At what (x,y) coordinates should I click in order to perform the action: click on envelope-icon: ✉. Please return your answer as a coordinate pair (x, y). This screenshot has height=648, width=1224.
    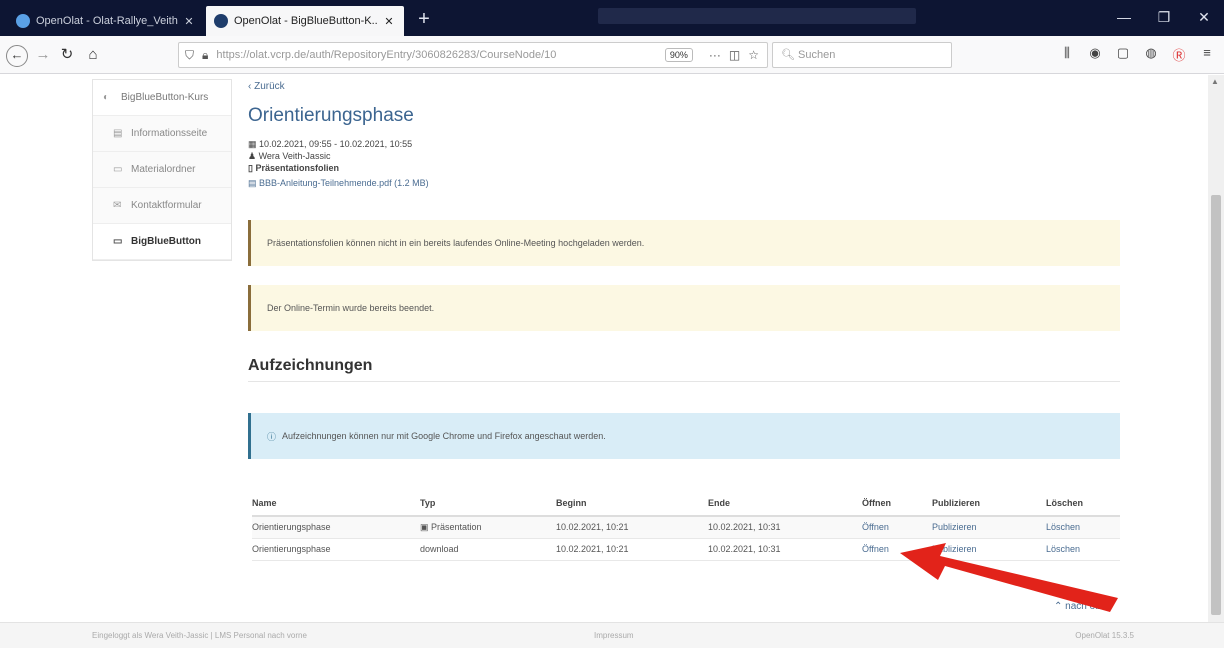
    Looking at the image, I should click on (117, 205).